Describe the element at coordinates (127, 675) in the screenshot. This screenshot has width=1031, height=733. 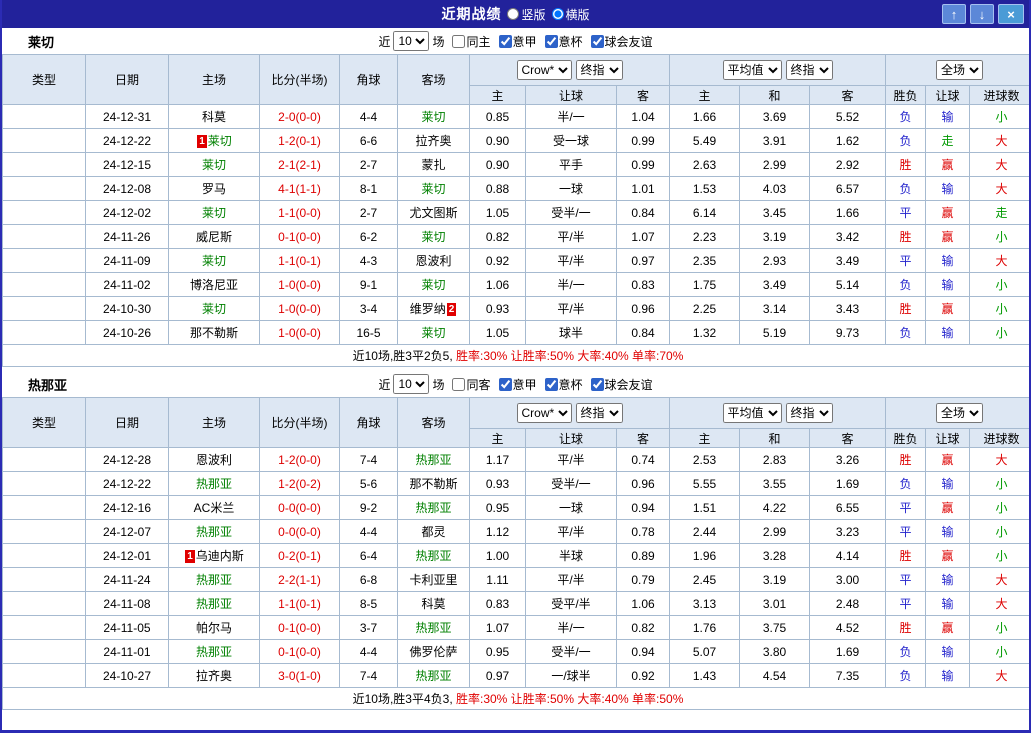
I see `date-cell: 24-10-27` at that location.